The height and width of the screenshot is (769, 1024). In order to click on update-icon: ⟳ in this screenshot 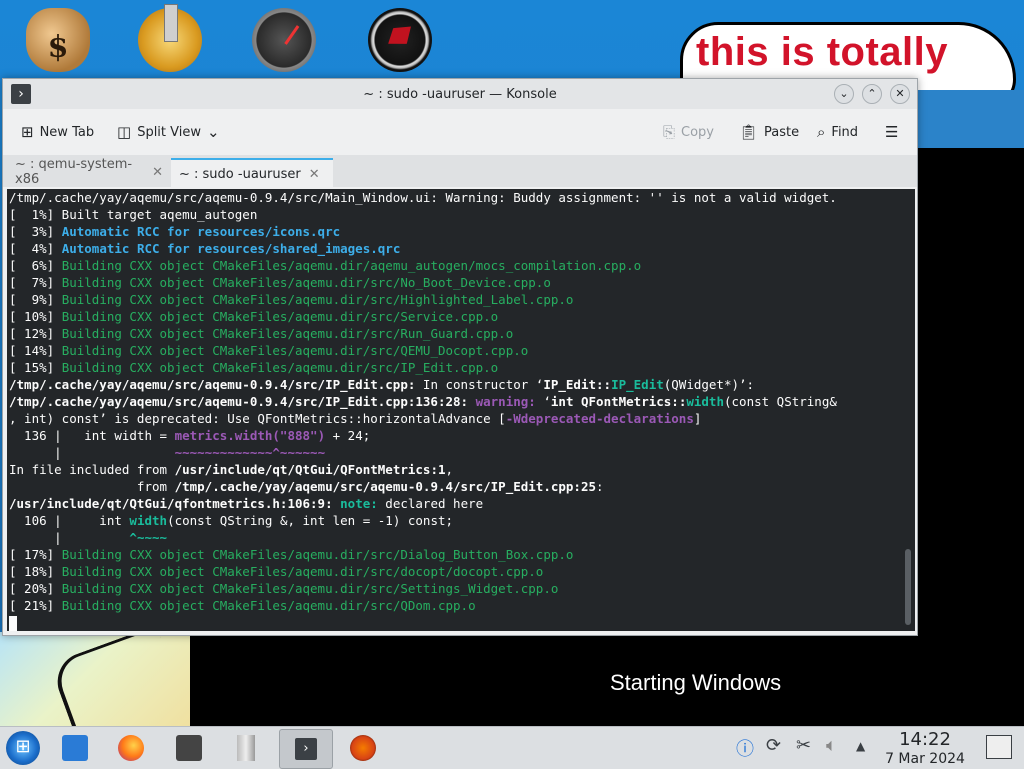, I will do `click(773, 745)`.